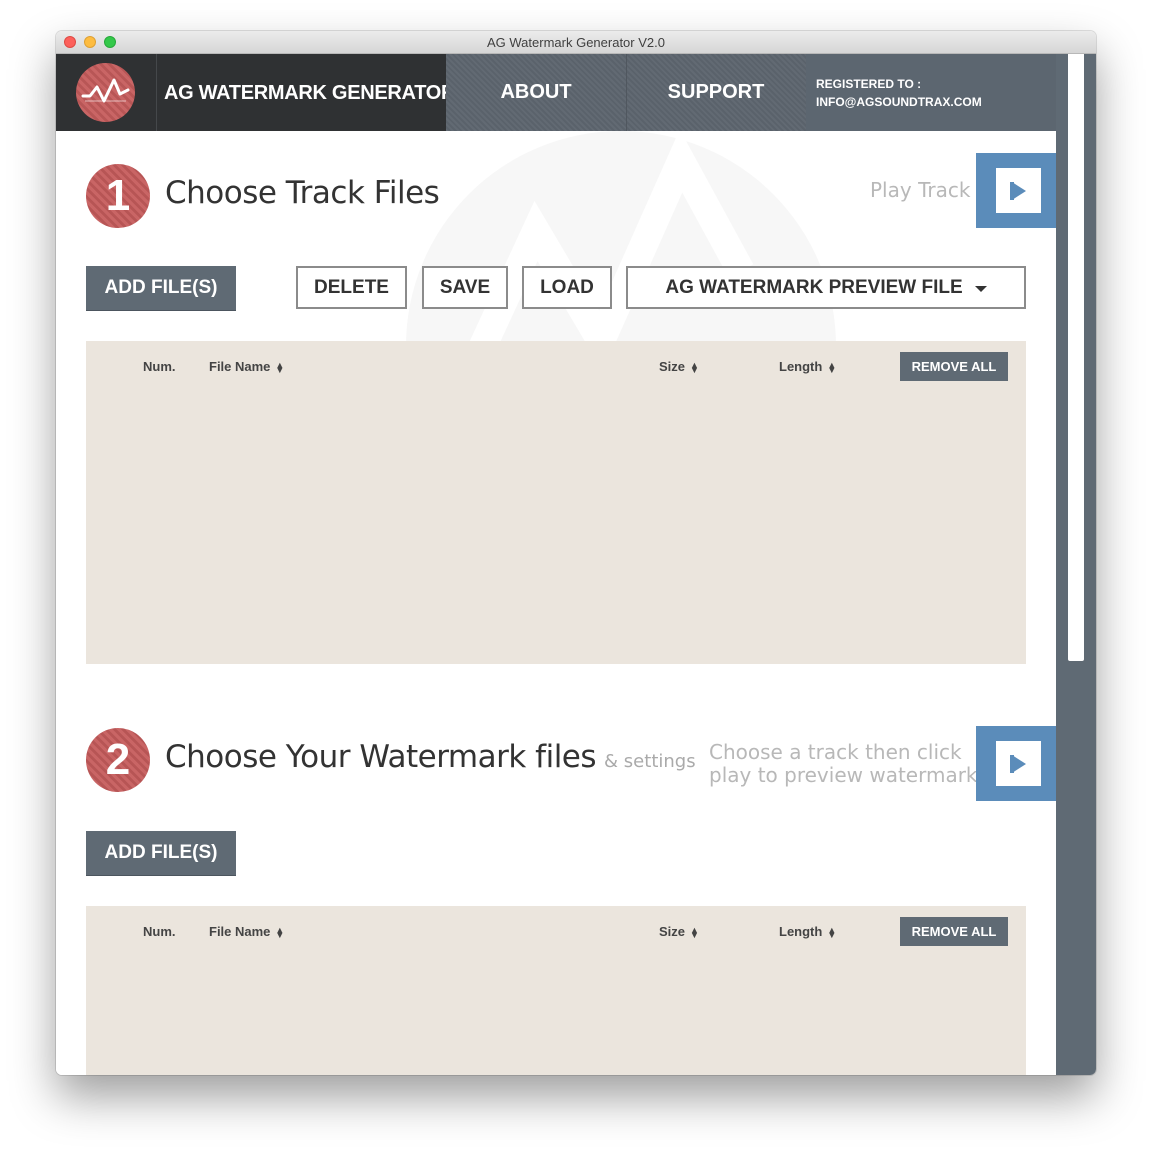 The image size is (1152, 1155). I want to click on scrollbar-track, so click(1076, 564).